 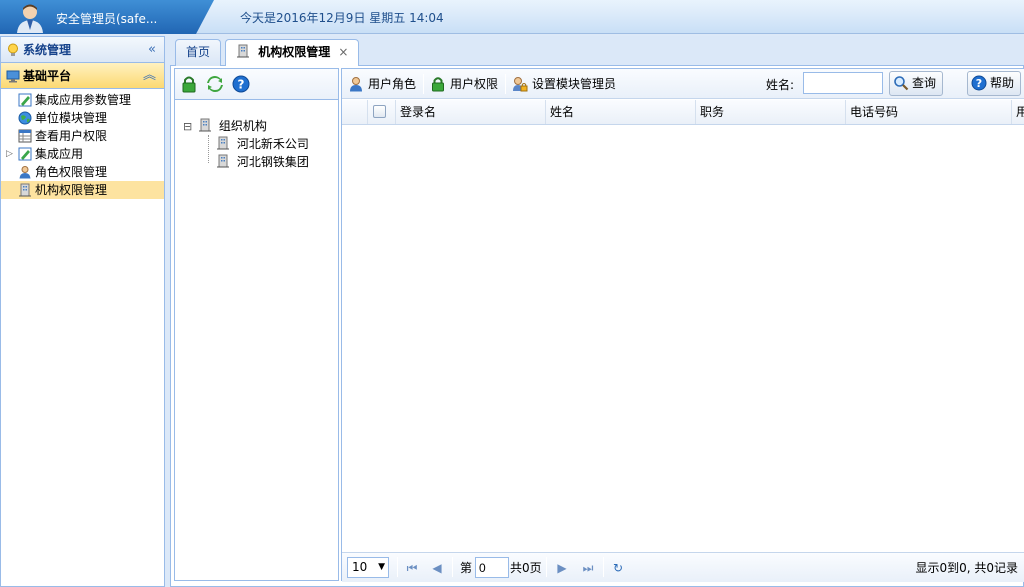 What do you see at coordinates (392, 84) in the screenshot?
I see `button-label: 用户角色` at bounding box center [392, 84].